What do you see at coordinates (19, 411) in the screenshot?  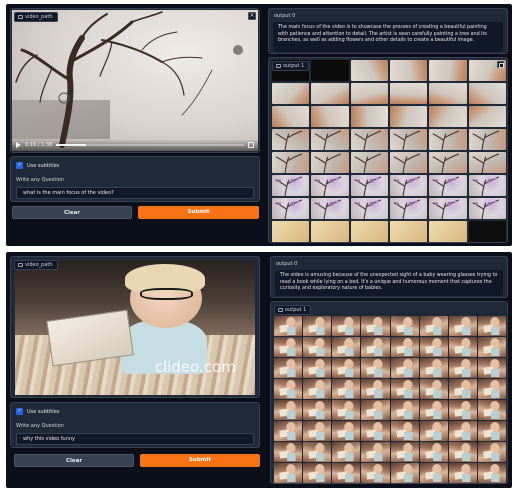 I see `use-subtitles-checkbox: ✓` at bounding box center [19, 411].